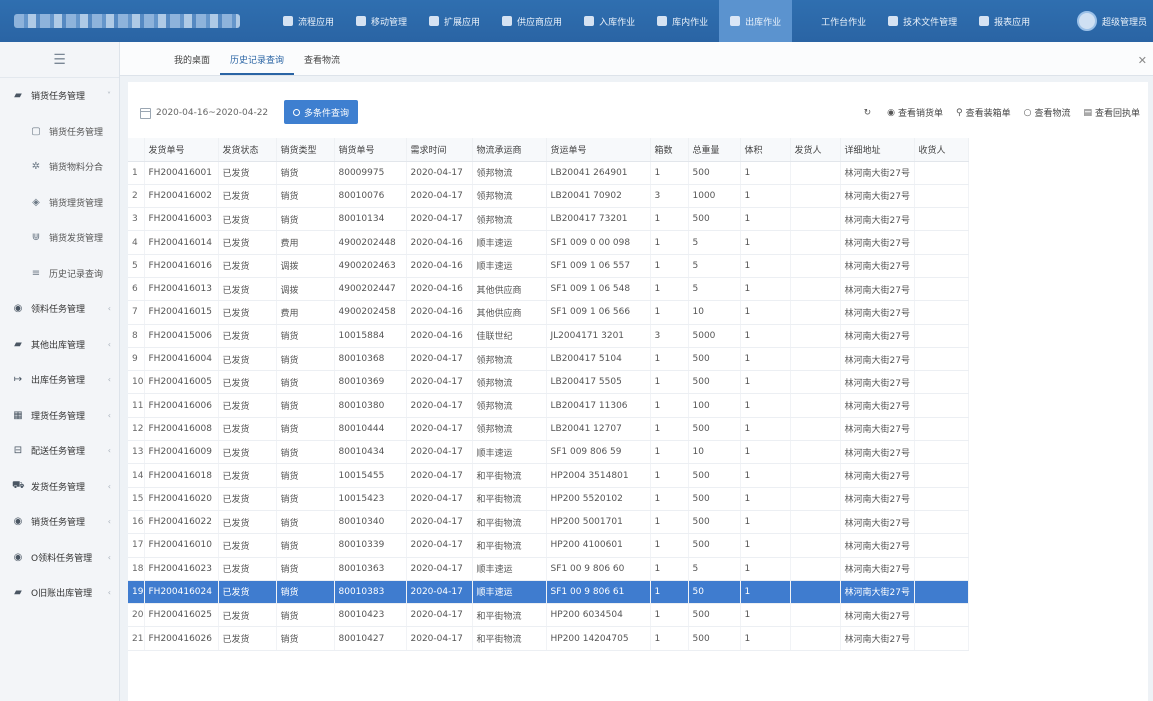 This screenshot has width=1153, height=701. What do you see at coordinates (59, 96) in the screenshot?
I see `sidebar-item: ▰ 销货任务管理 ˅` at bounding box center [59, 96].